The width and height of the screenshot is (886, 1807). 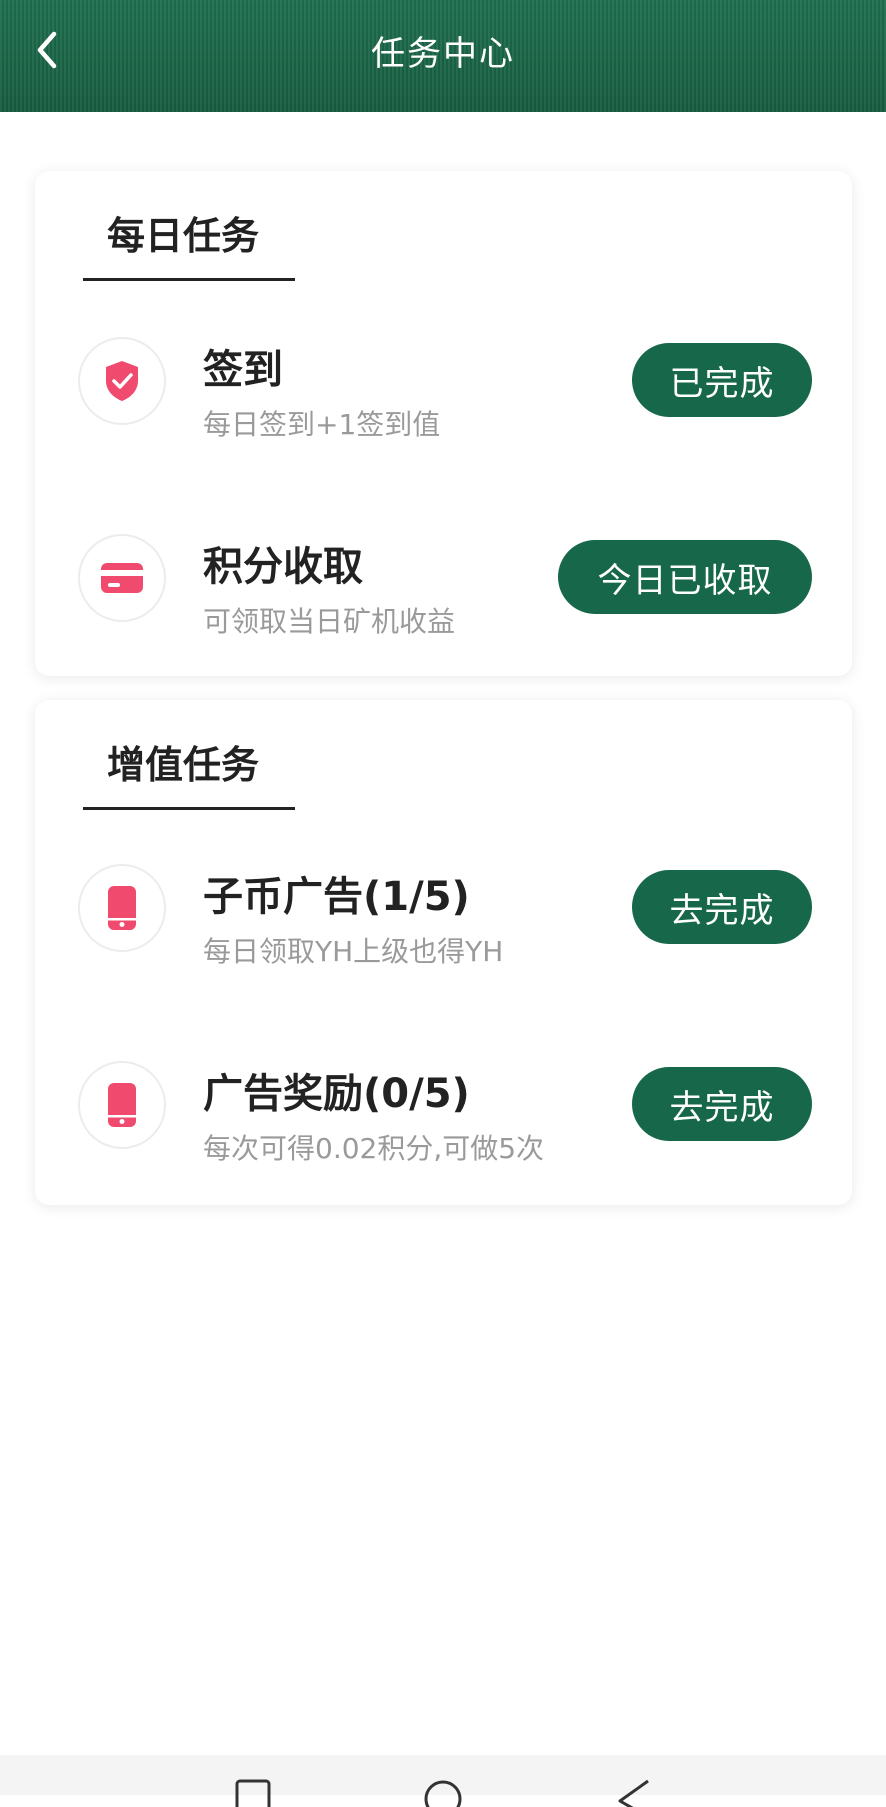 What do you see at coordinates (336, 1094) in the screenshot?
I see `task-name: 广告奖励(0/5)` at bounding box center [336, 1094].